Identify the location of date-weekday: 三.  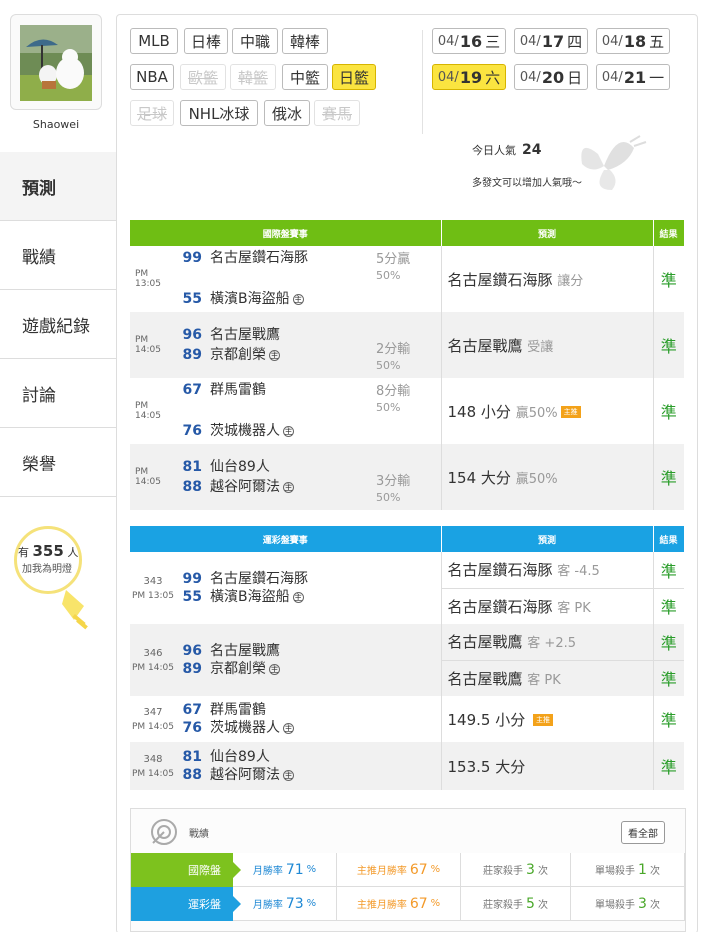
(493, 41).